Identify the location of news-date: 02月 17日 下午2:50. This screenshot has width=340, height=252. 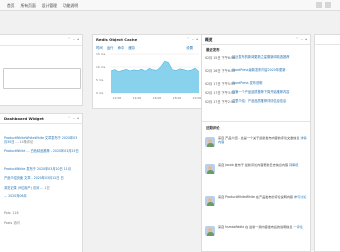
(220, 102).